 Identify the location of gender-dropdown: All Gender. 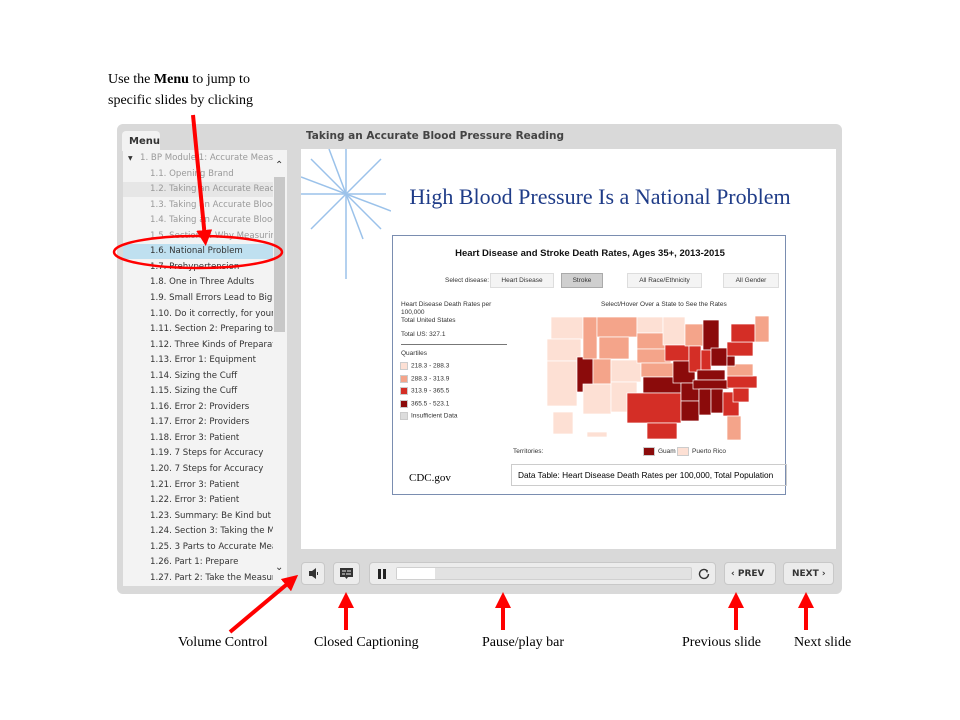
(751, 280).